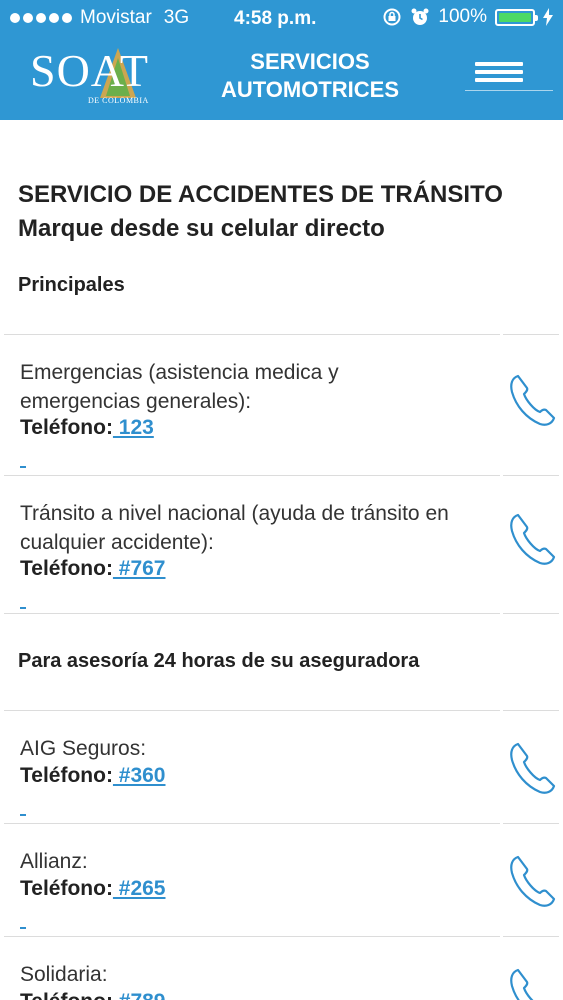  Describe the element at coordinates (54, 861) in the screenshot. I see `entry-description-line: Allianz:` at that location.